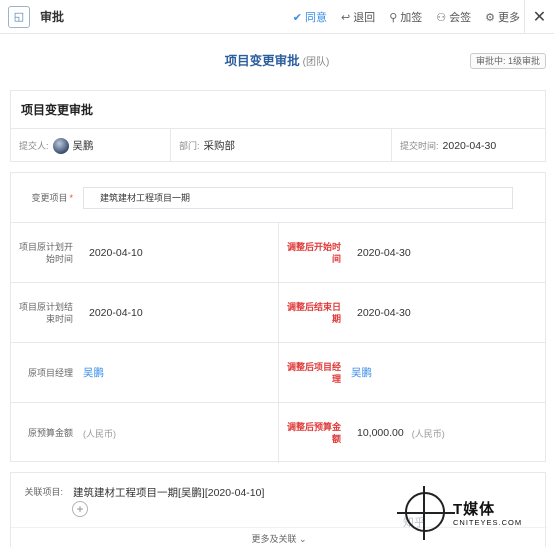  I want to click on adjusted-start-value: 2020-04-30, so click(384, 252).